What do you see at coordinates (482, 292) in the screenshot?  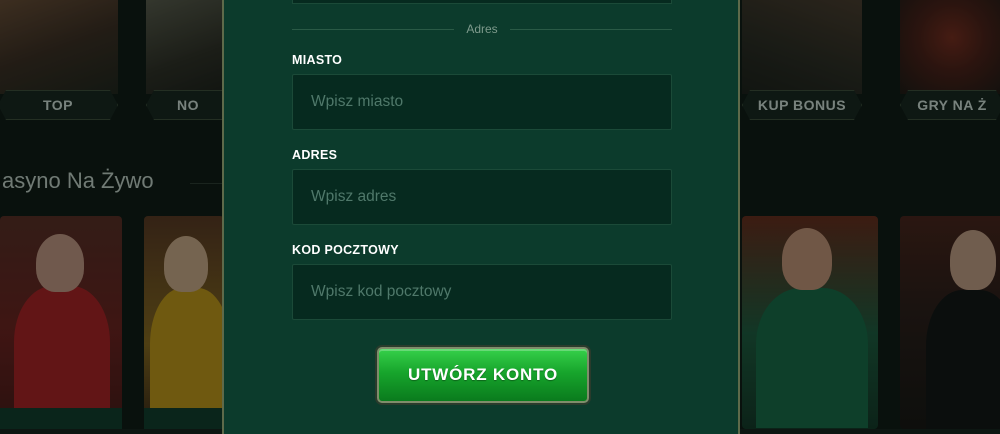 I see `postal-code-input` at bounding box center [482, 292].